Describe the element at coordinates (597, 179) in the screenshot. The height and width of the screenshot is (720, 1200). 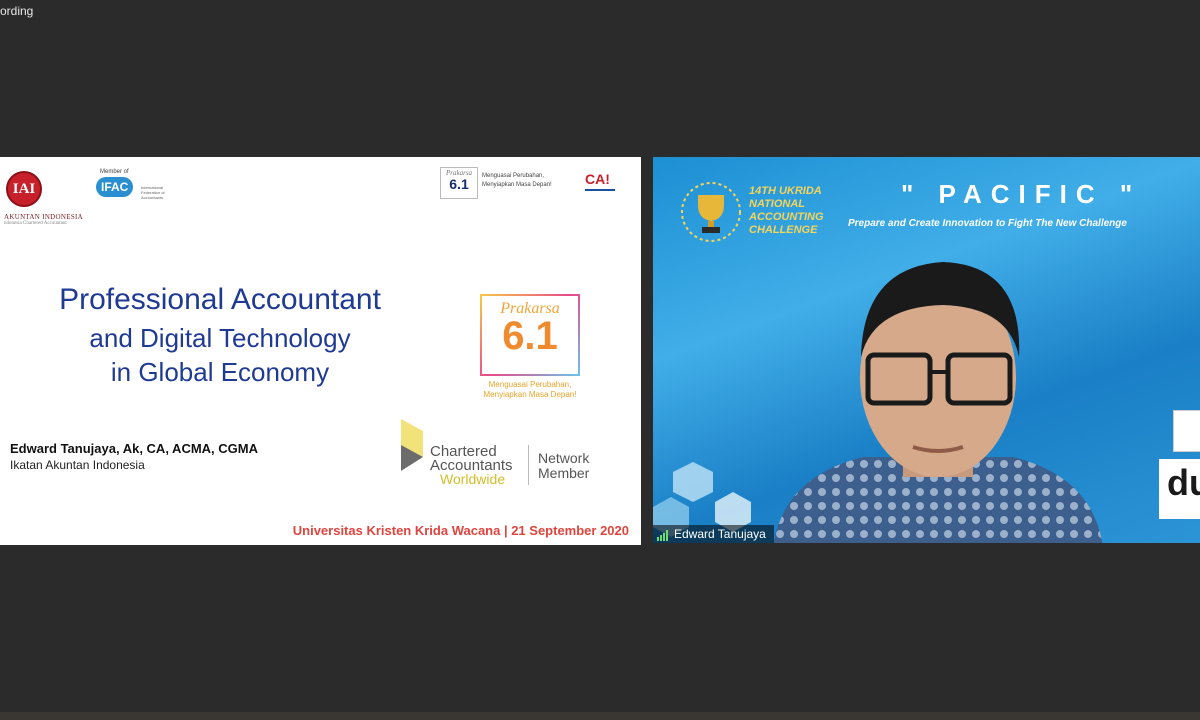
I see `ca-logo: CA!` at that location.